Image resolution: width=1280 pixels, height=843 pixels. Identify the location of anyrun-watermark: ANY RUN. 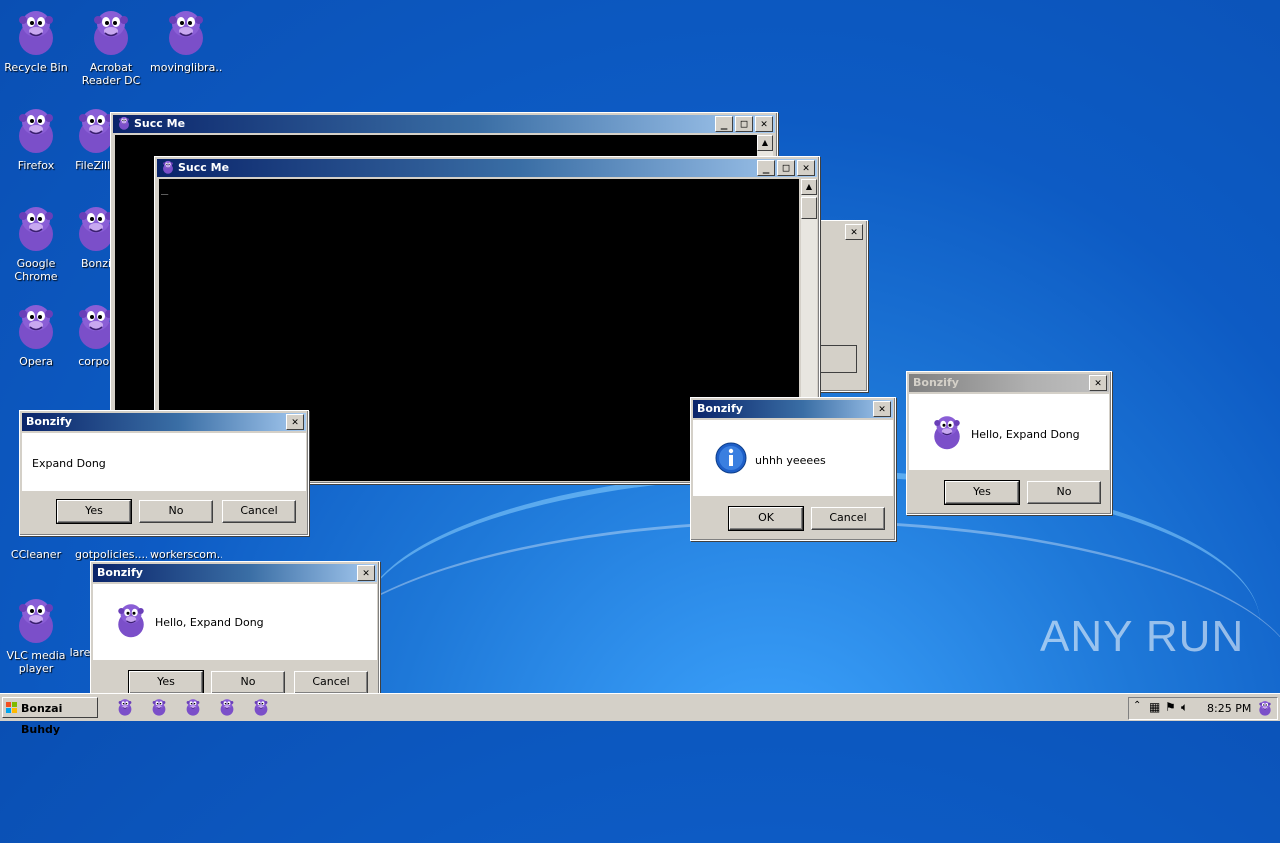
(1142, 636).